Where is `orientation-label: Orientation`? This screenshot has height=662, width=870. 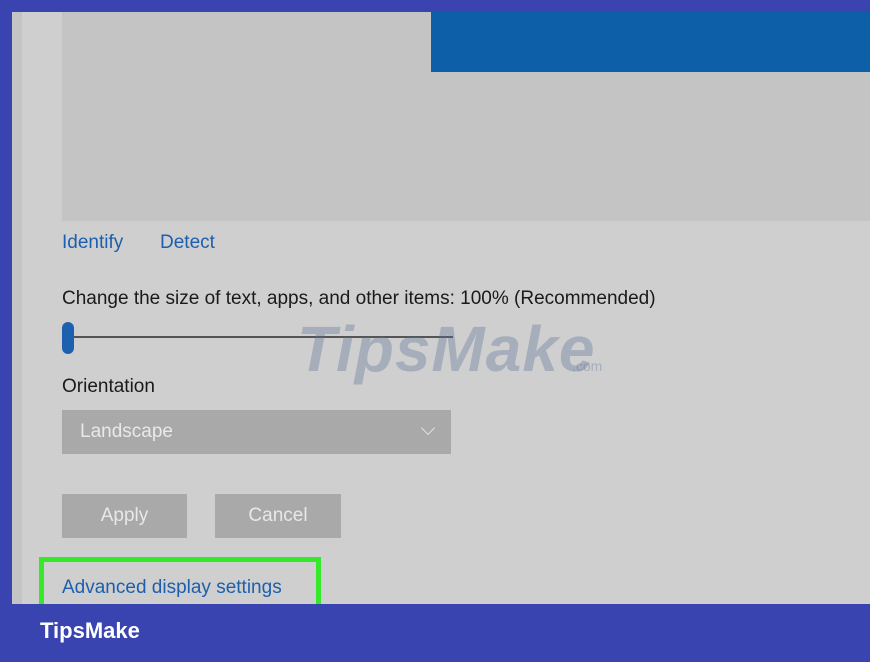
orientation-label: Orientation is located at coordinates (108, 386).